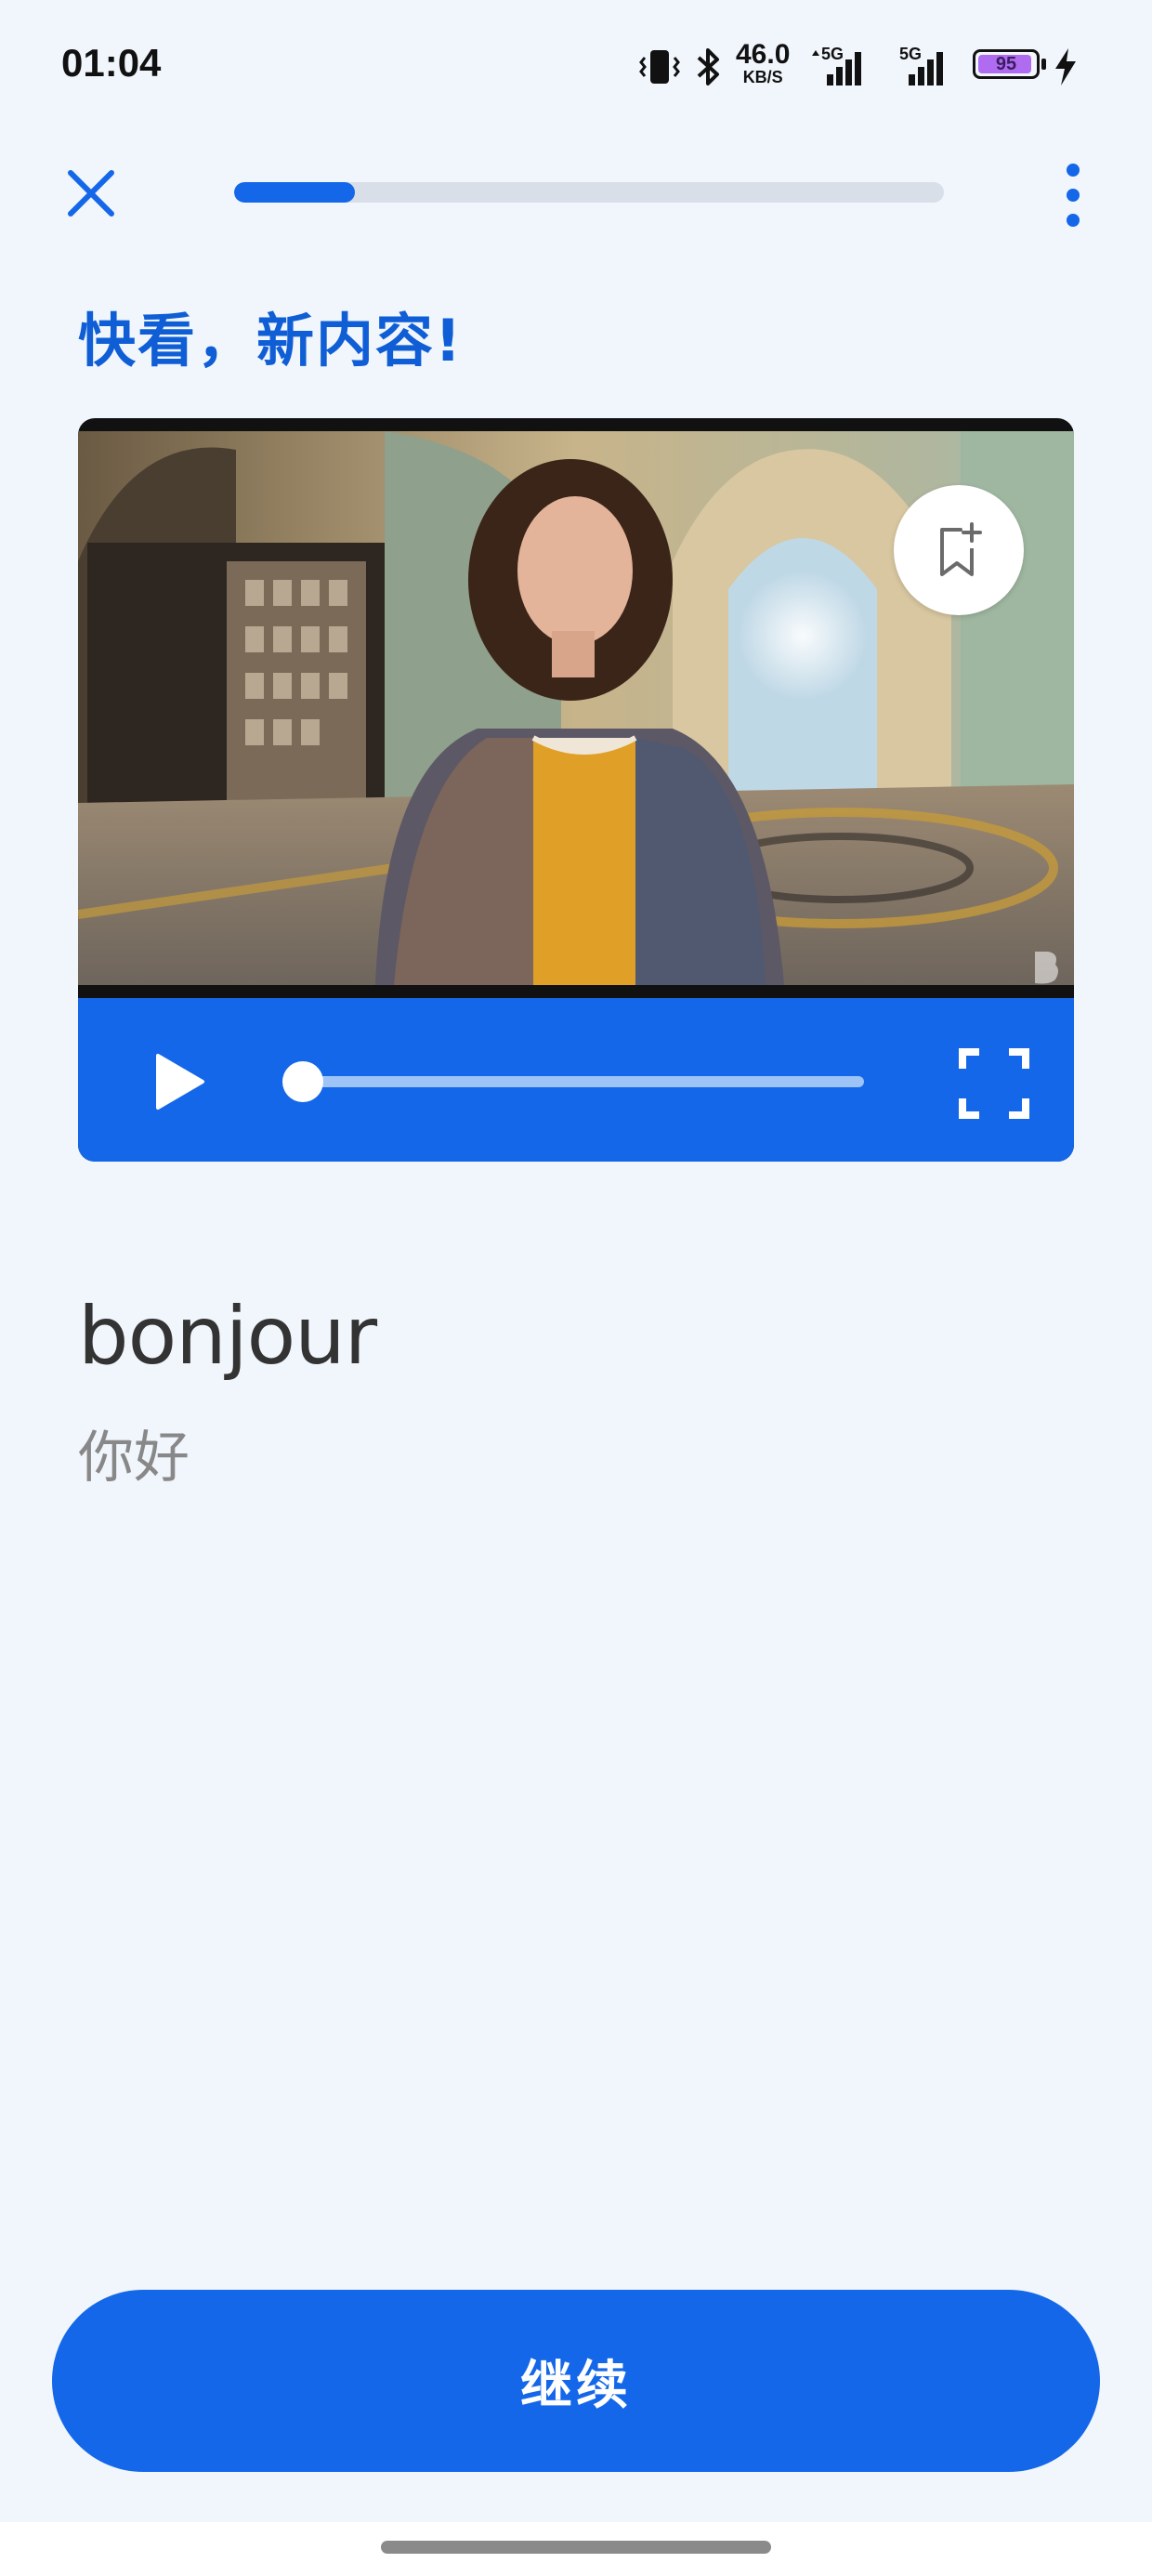 The height and width of the screenshot is (2576, 1152). What do you see at coordinates (583, 1081) in the screenshot?
I see `video-seek-bar` at bounding box center [583, 1081].